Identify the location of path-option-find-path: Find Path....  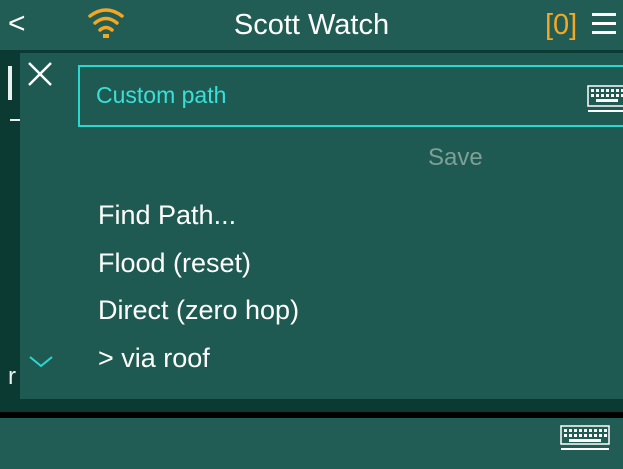
(167, 215).